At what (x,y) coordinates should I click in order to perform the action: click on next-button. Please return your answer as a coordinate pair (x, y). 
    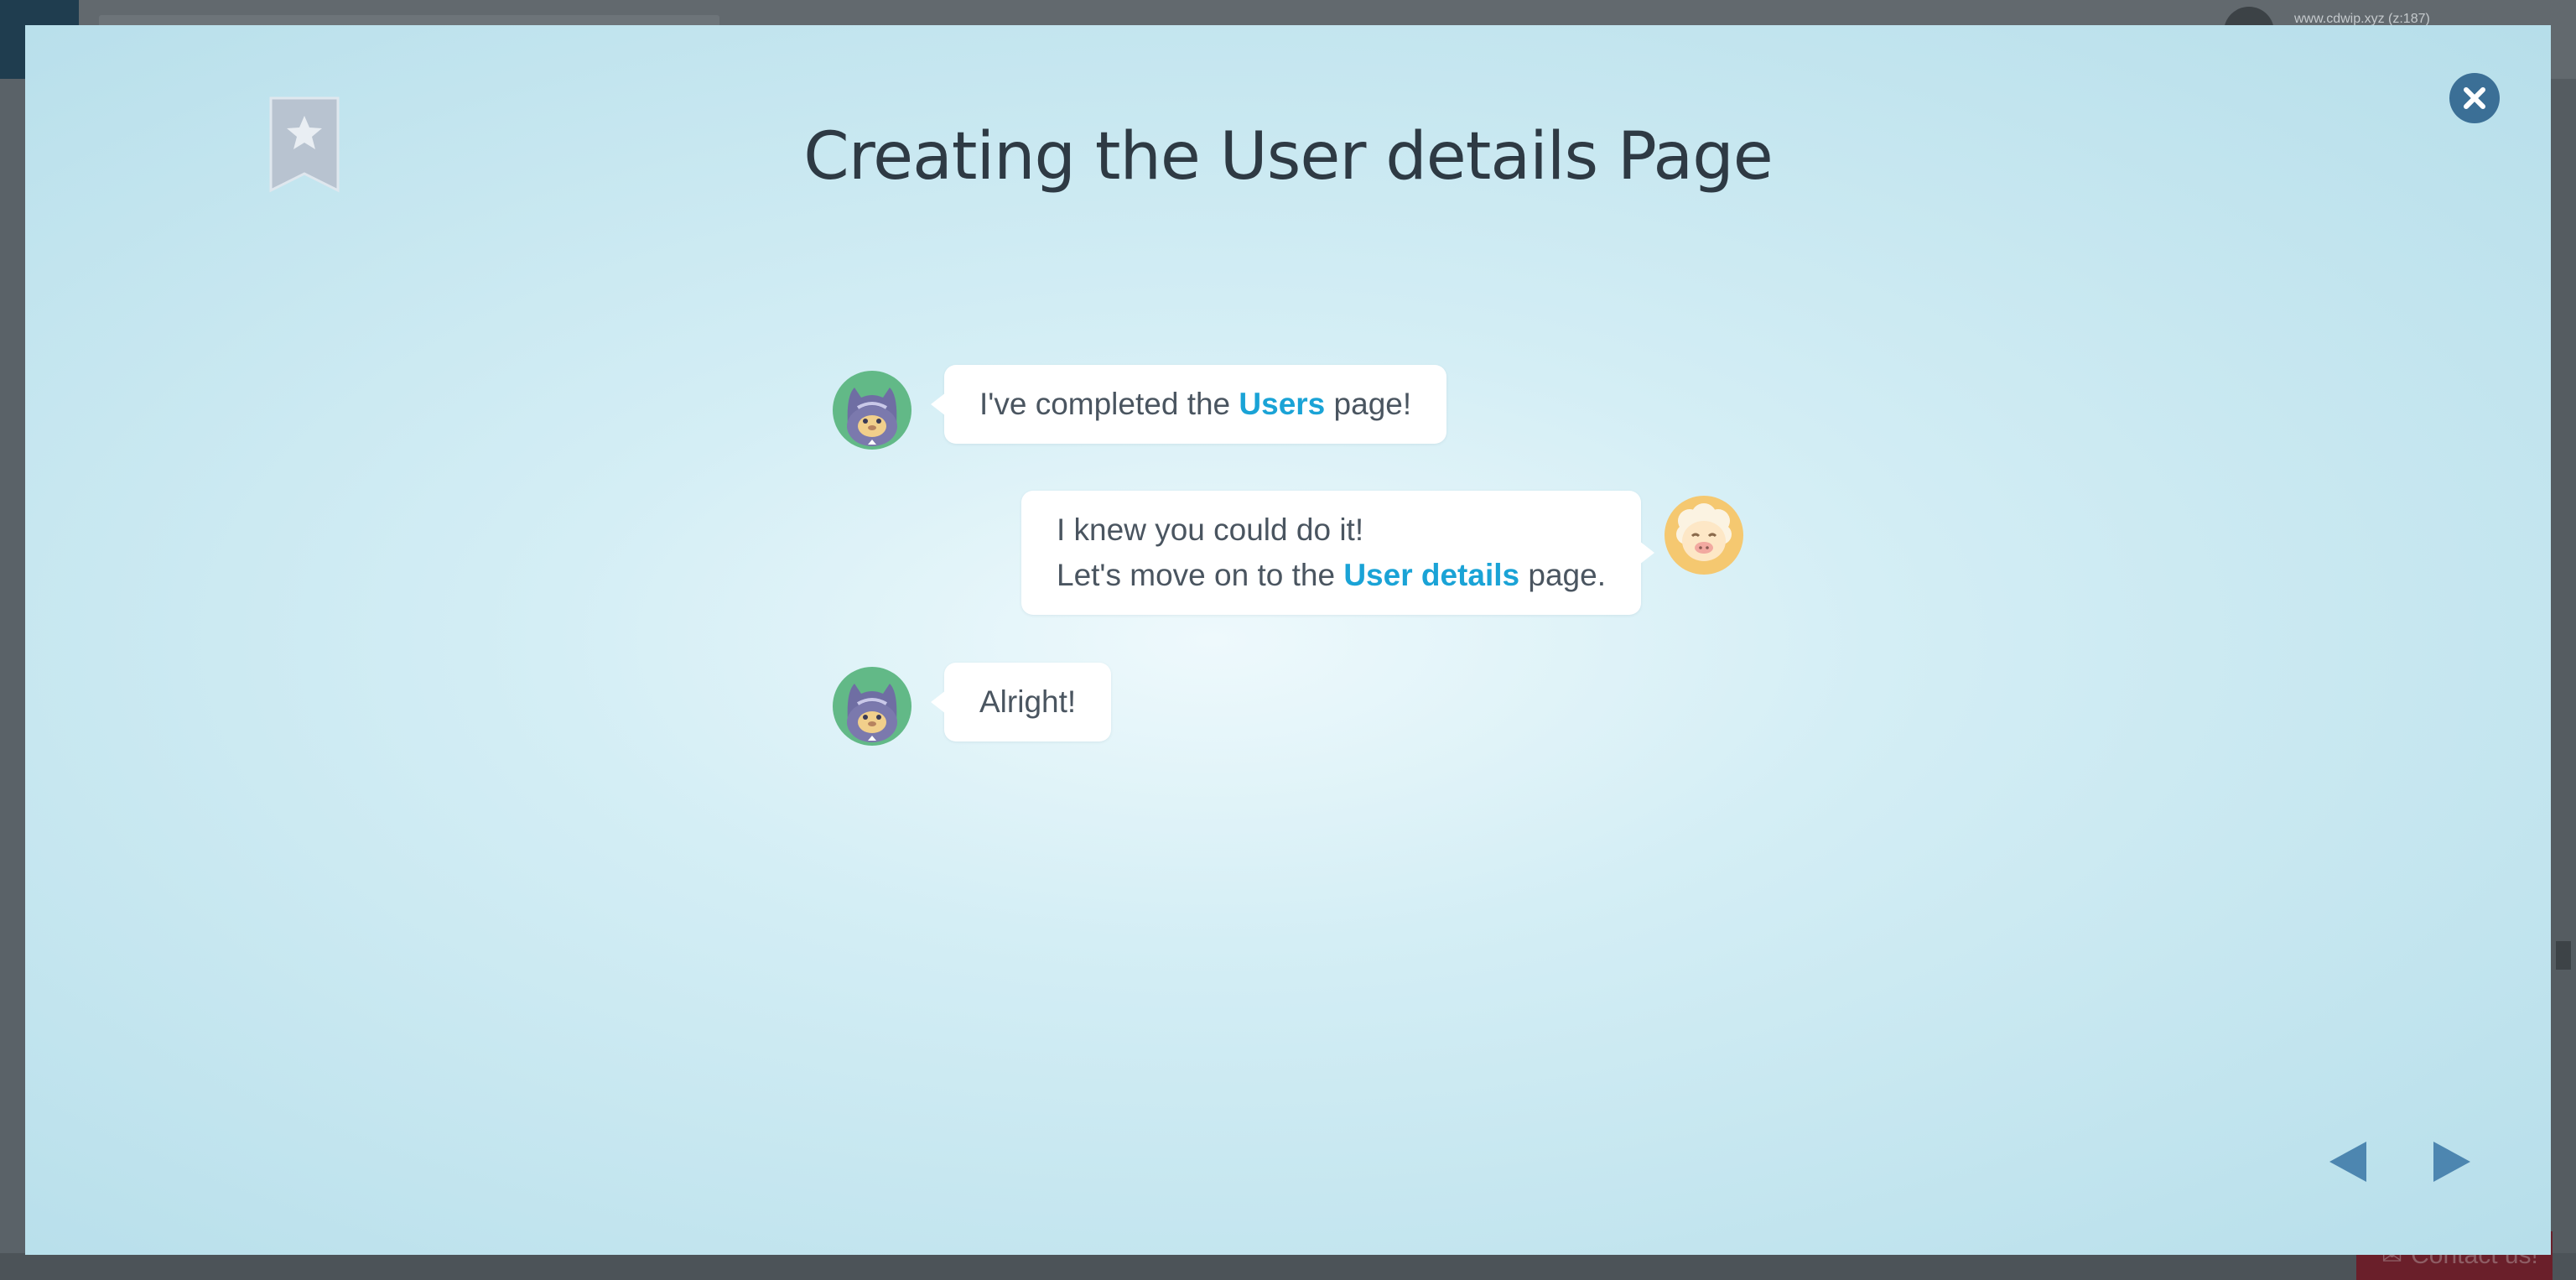
    Looking at the image, I should click on (2452, 1161).